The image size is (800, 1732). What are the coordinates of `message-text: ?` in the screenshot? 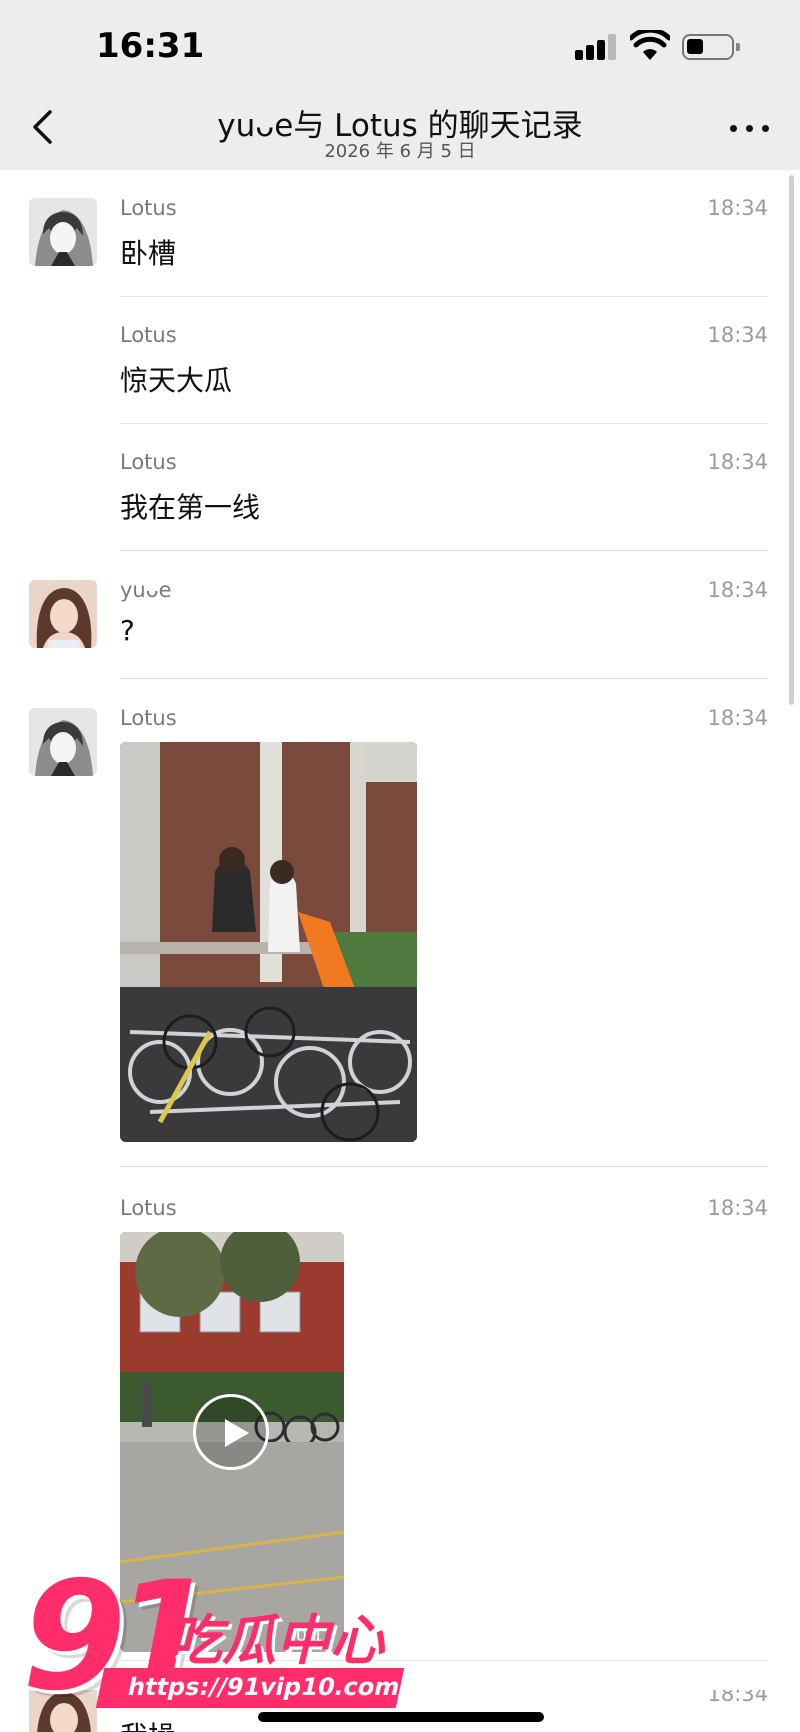 It's located at (127, 630).